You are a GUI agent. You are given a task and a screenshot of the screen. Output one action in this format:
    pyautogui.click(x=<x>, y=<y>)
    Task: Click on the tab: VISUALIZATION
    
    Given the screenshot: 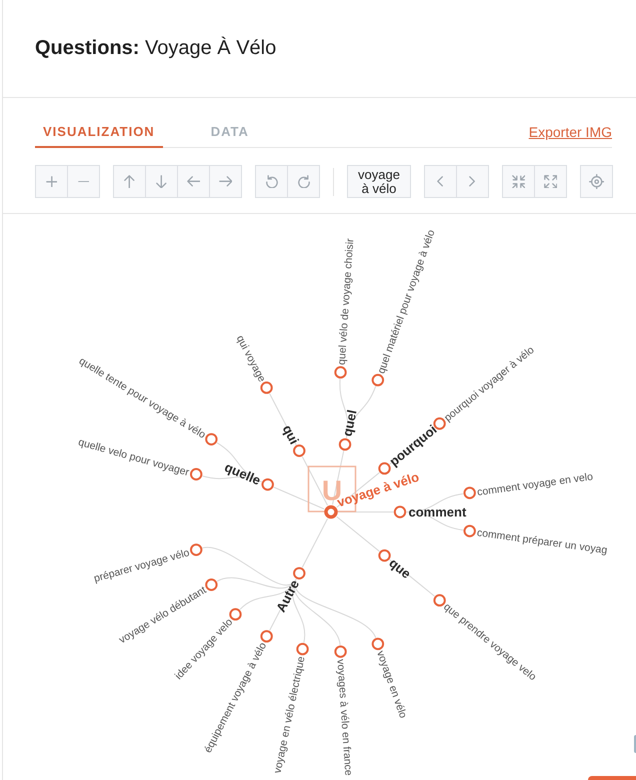 What is the action you would take?
    pyautogui.click(x=99, y=133)
    